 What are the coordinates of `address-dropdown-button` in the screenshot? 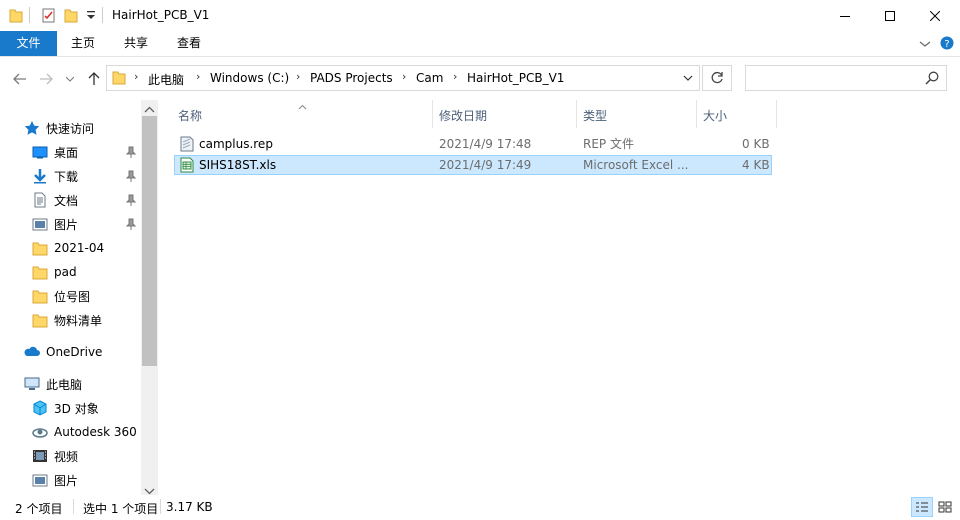 It's located at (687, 78).